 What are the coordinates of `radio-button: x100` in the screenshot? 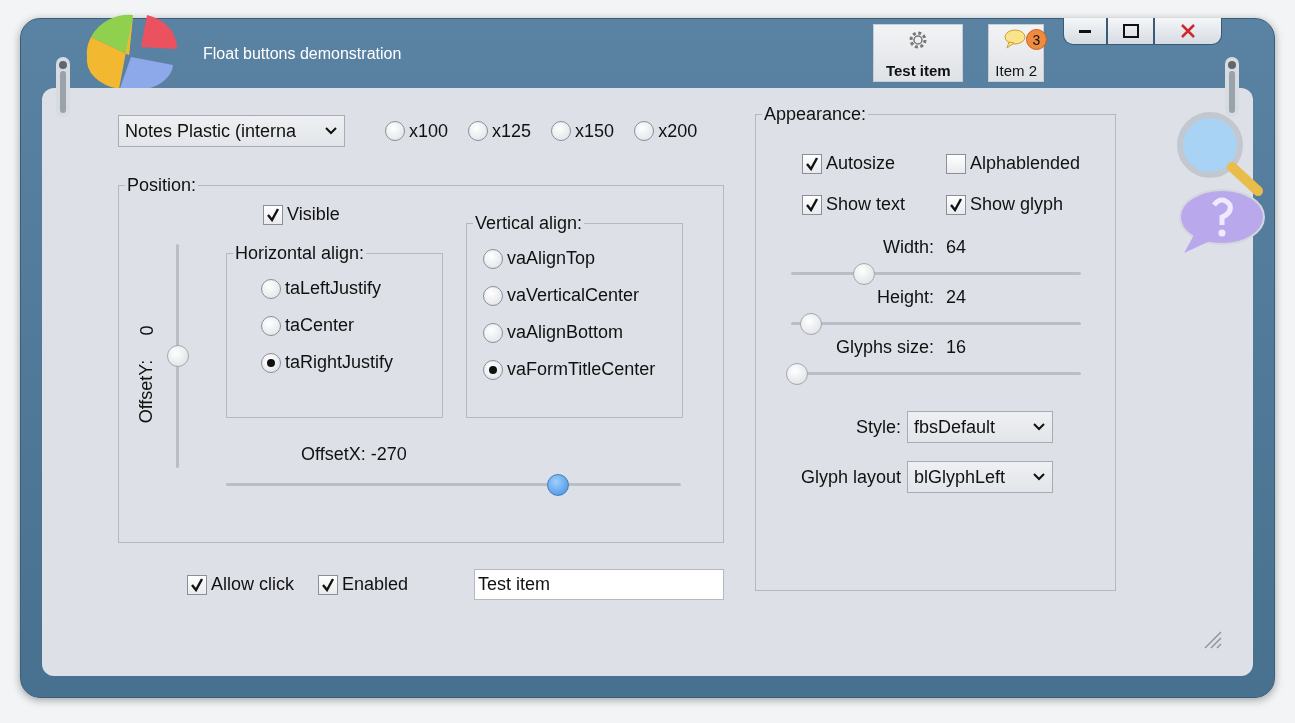 It's located at (417, 131).